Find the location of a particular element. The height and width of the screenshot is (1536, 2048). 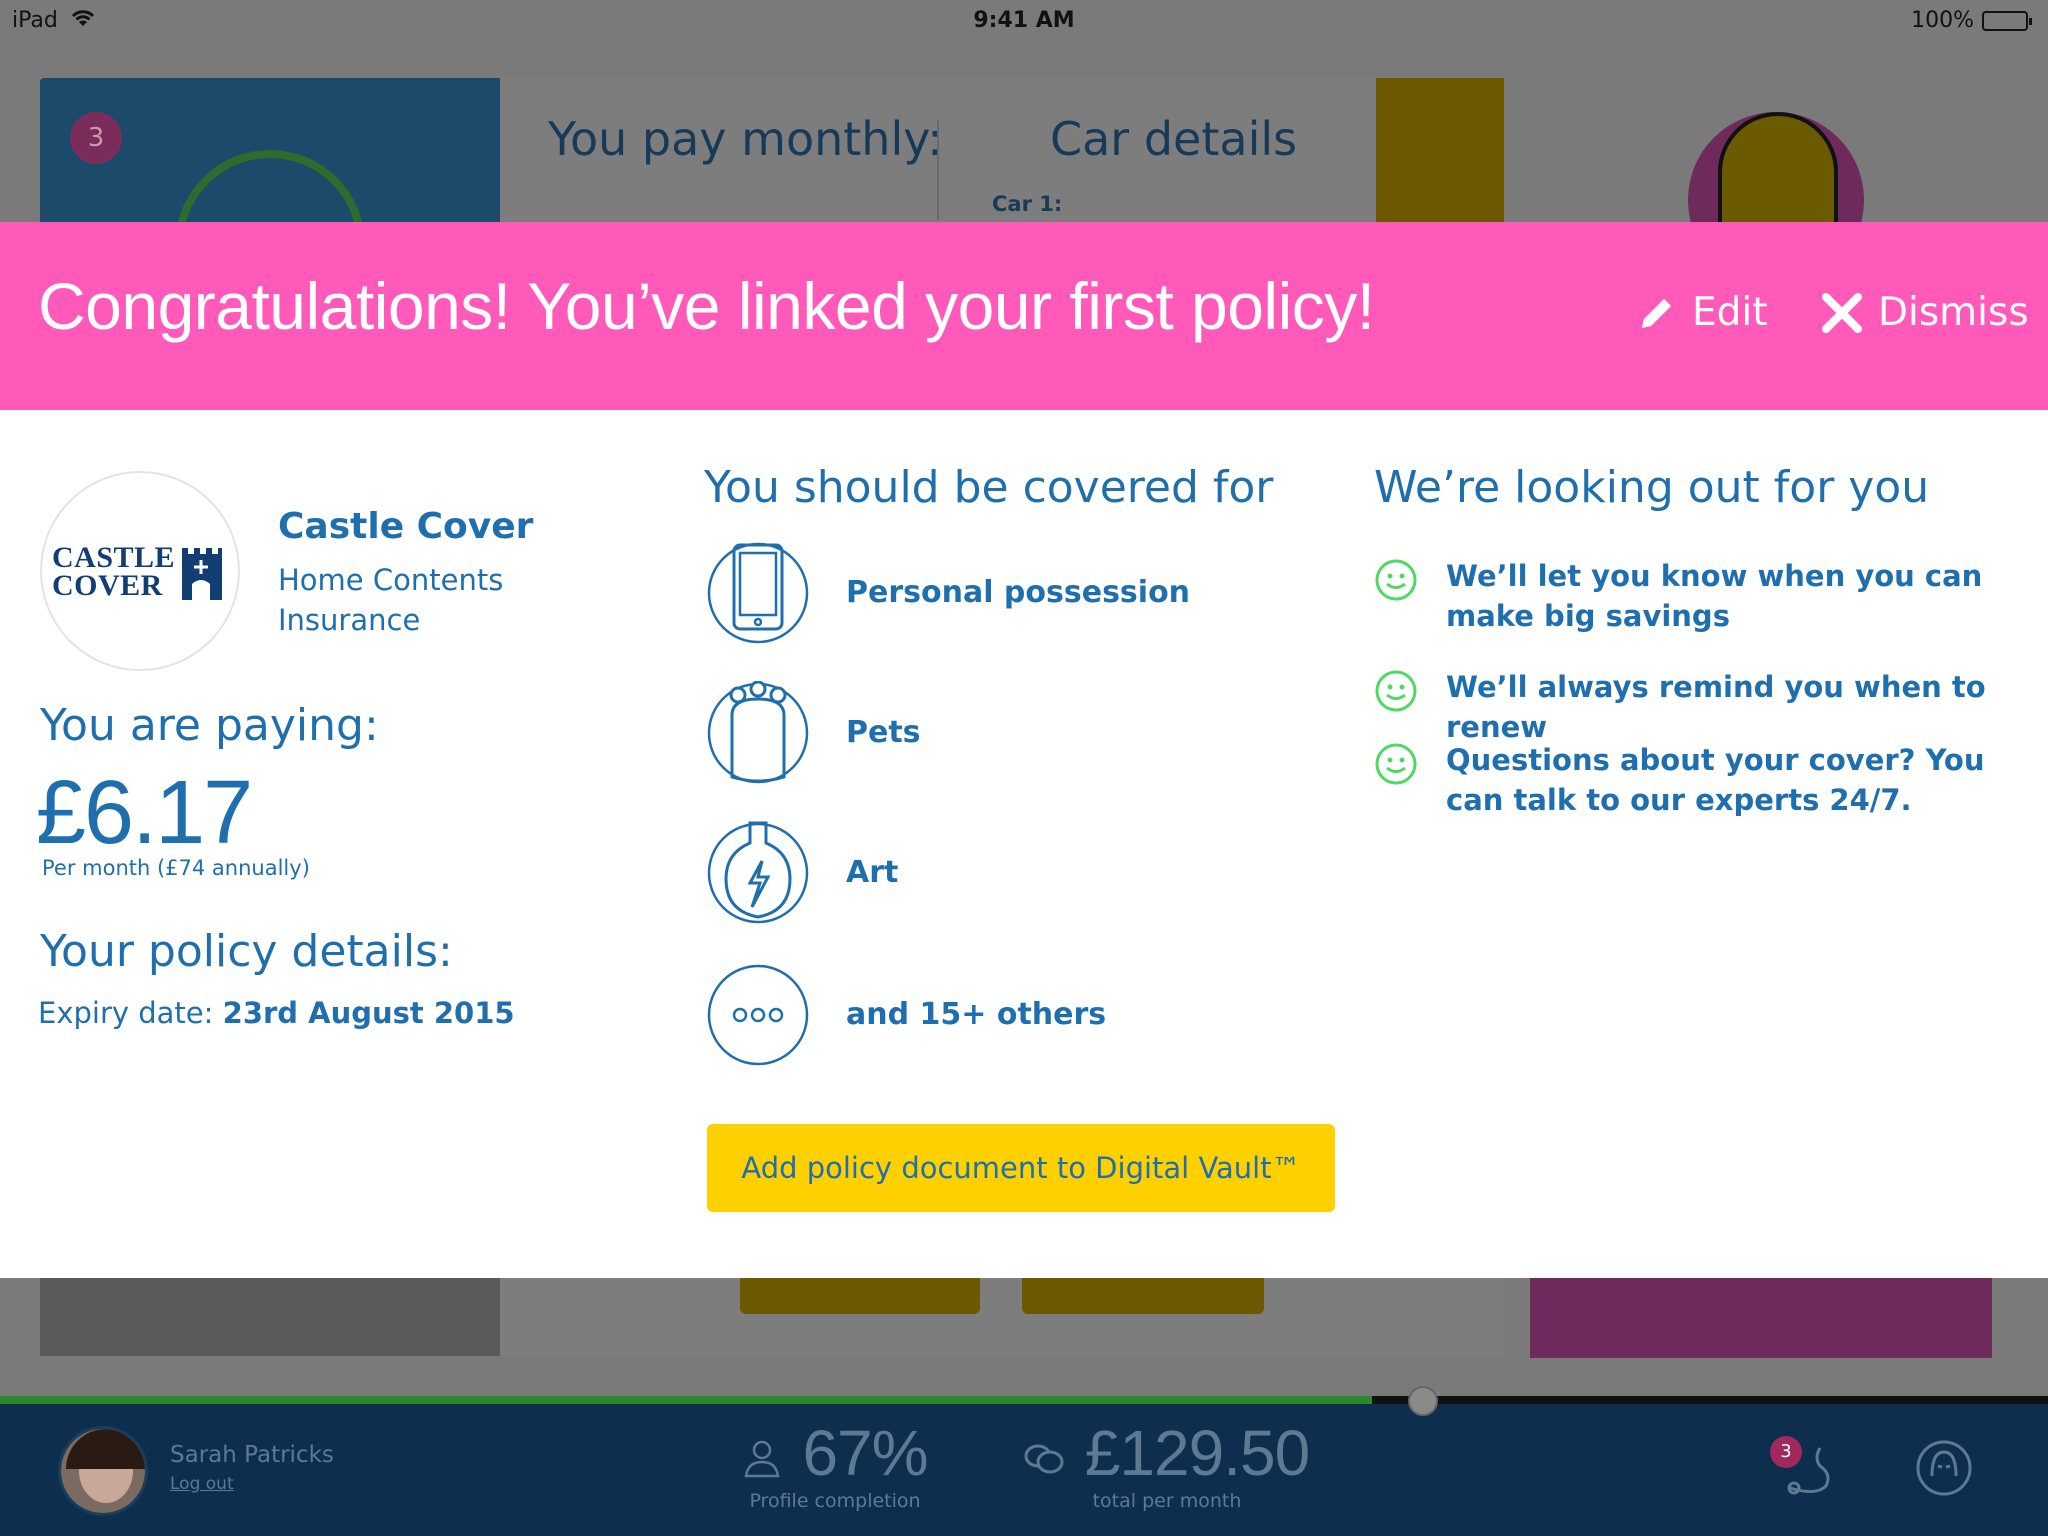

more-icon is located at coordinates (758, 1015).